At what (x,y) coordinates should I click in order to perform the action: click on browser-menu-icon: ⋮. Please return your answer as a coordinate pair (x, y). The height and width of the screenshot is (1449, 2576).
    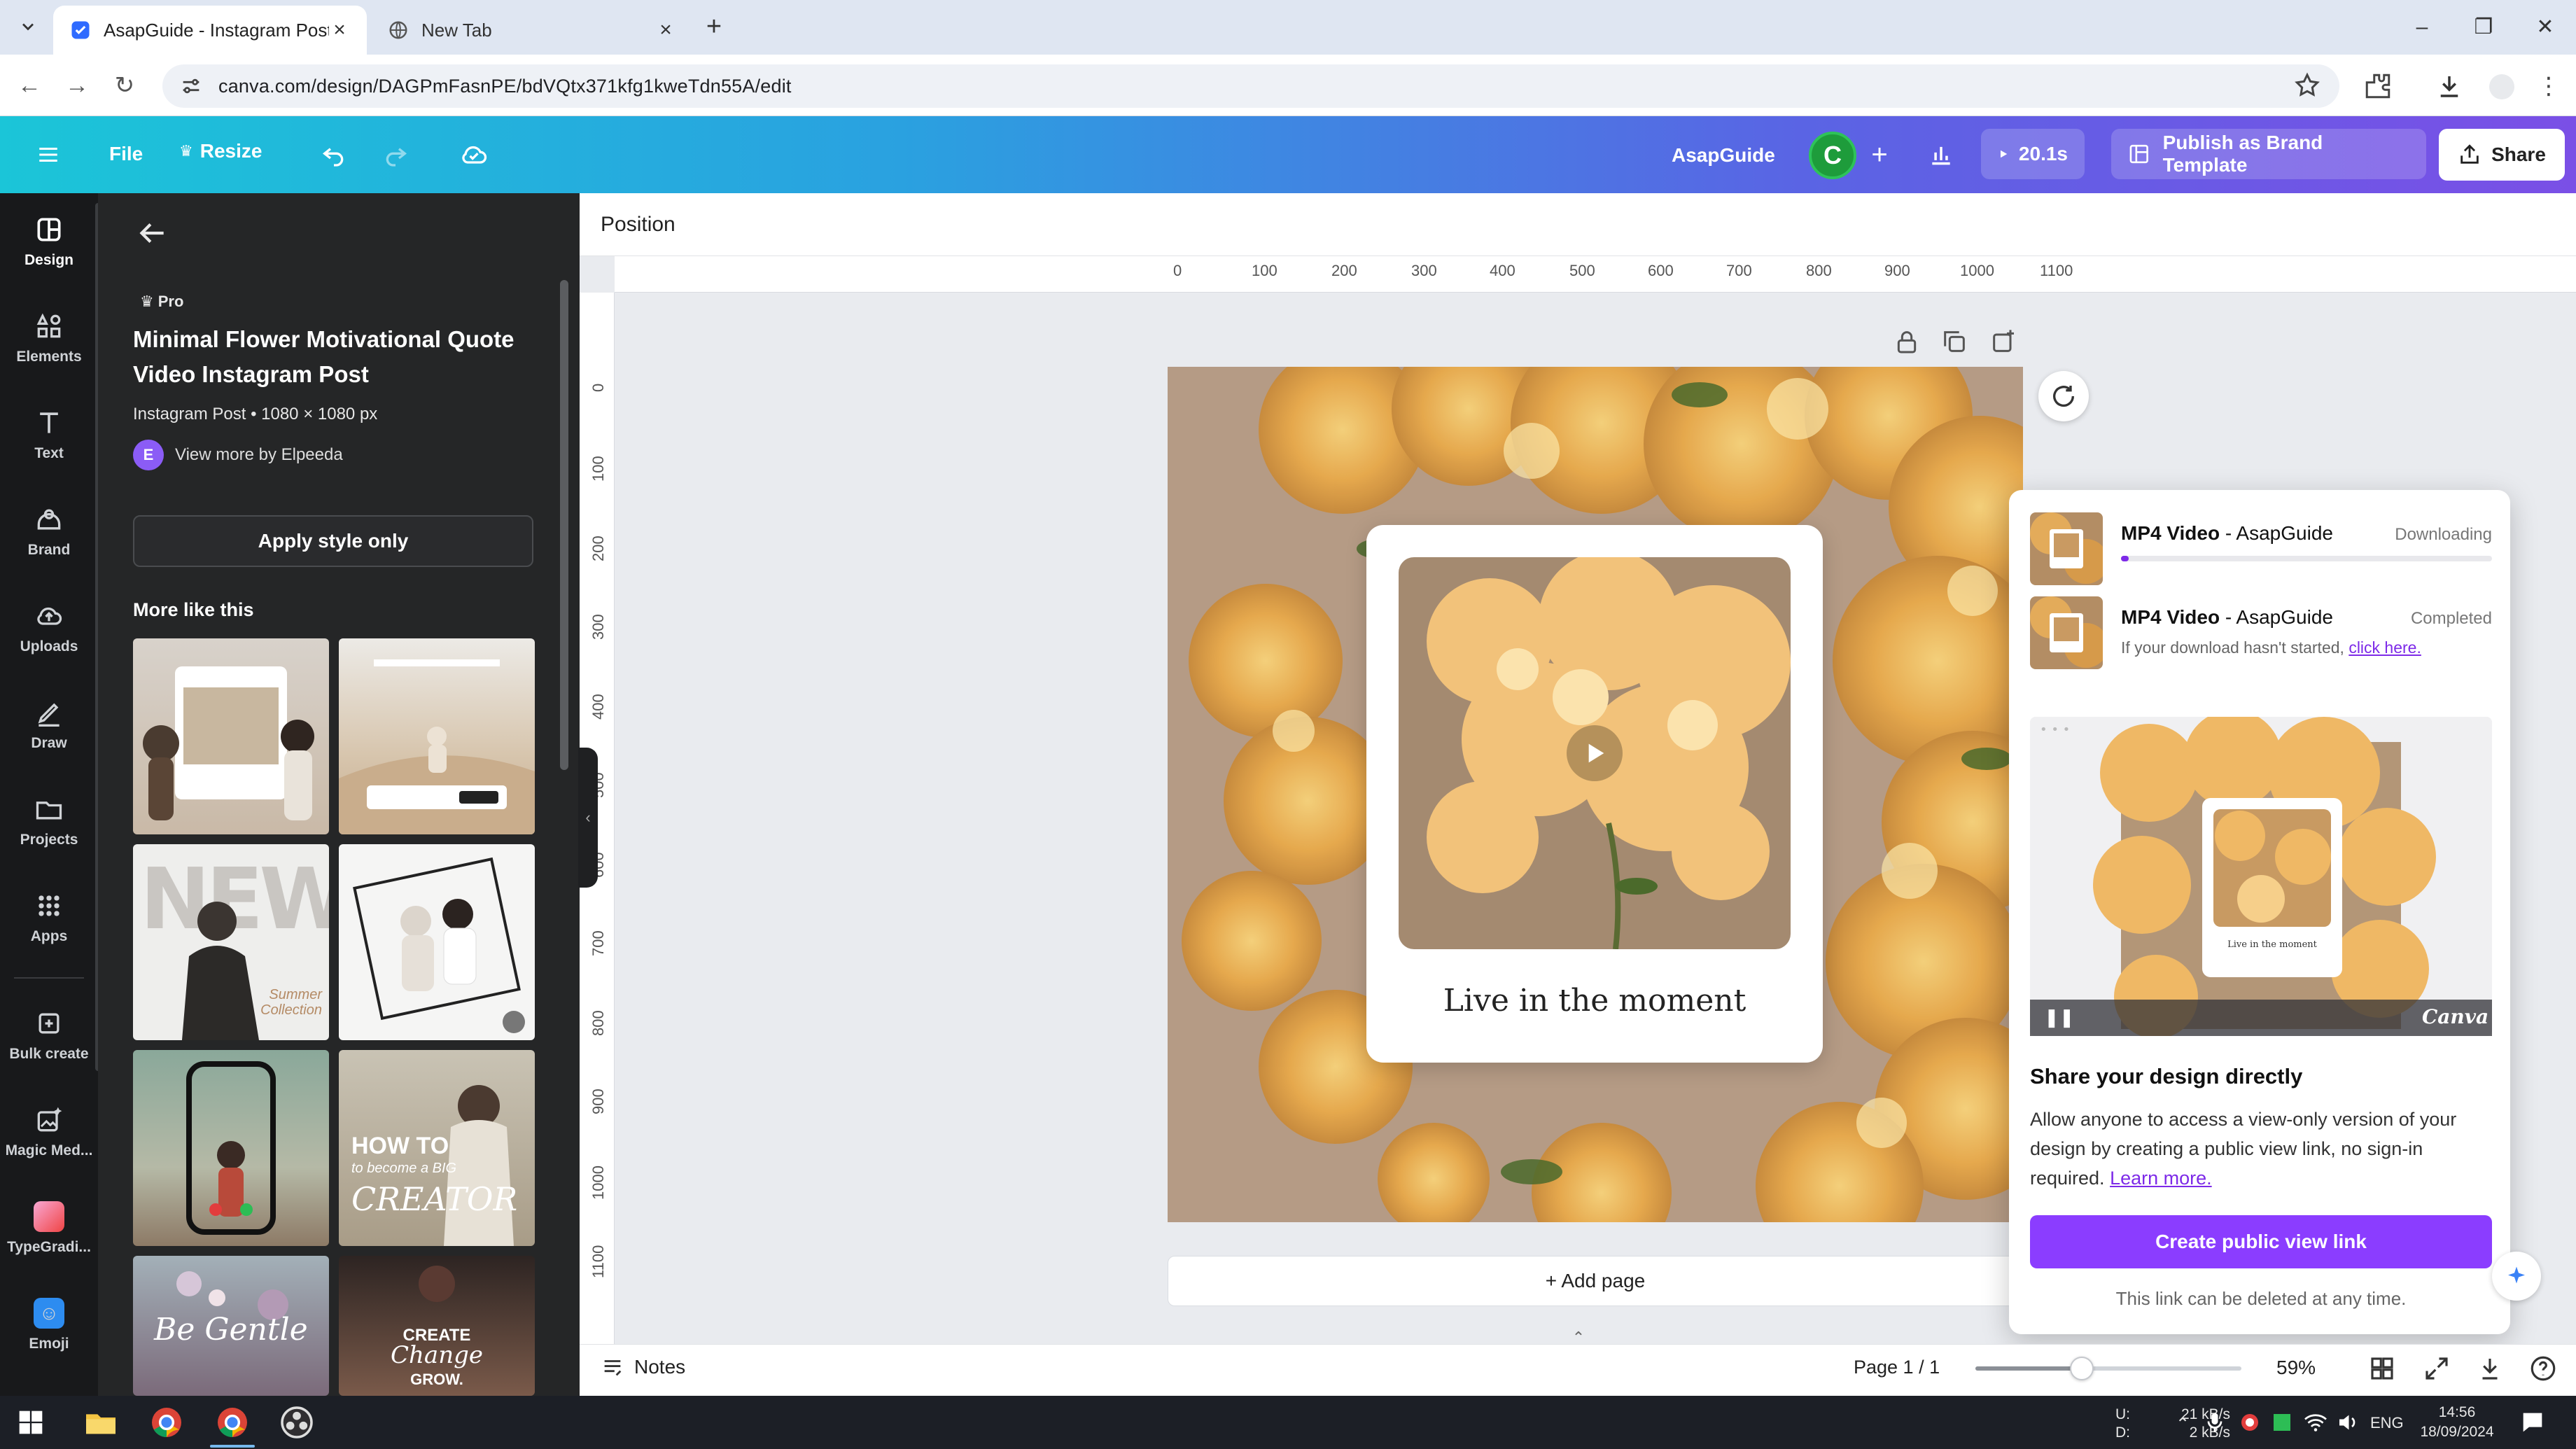
    Looking at the image, I should click on (2549, 86).